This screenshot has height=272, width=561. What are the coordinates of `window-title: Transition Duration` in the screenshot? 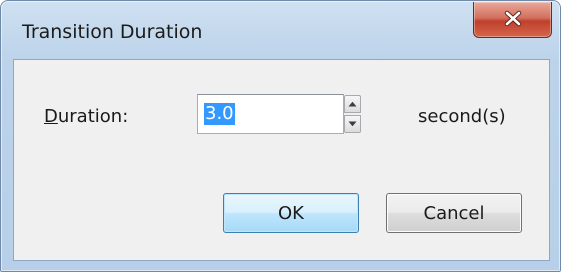 It's located at (112, 32).